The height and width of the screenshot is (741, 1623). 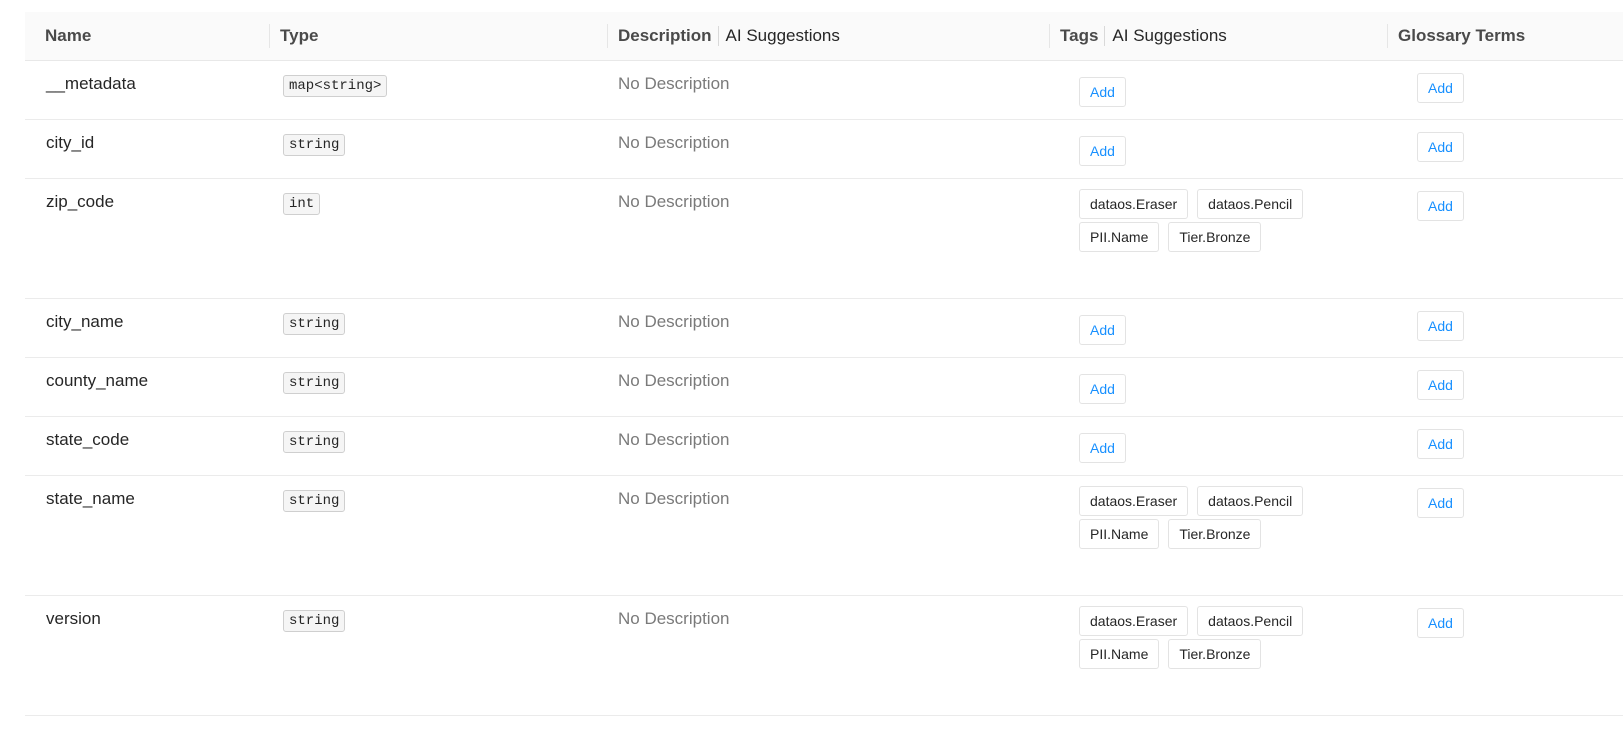 What do you see at coordinates (302, 204) in the screenshot?
I see `data-type-badge: int` at bounding box center [302, 204].